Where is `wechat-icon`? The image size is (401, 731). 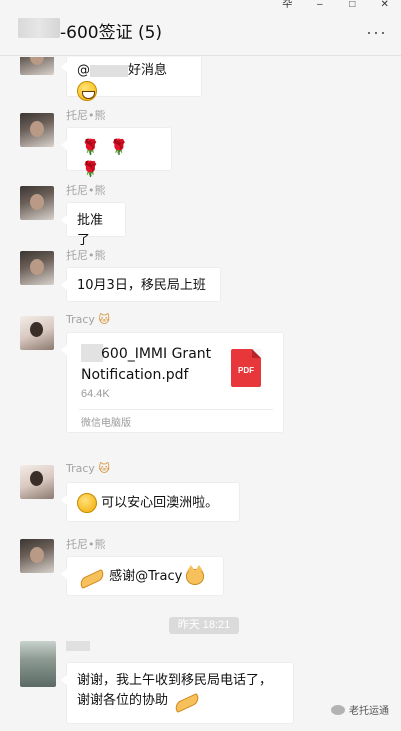 wechat-icon is located at coordinates (338, 709).